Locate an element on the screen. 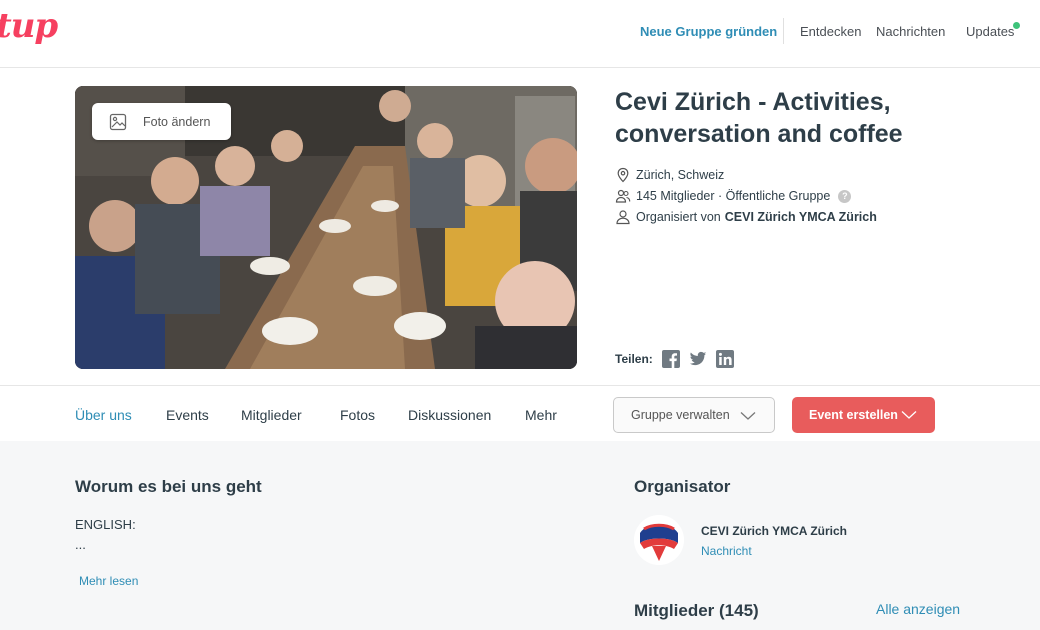  members-heading: Mitglieder (145) is located at coordinates (696, 610).